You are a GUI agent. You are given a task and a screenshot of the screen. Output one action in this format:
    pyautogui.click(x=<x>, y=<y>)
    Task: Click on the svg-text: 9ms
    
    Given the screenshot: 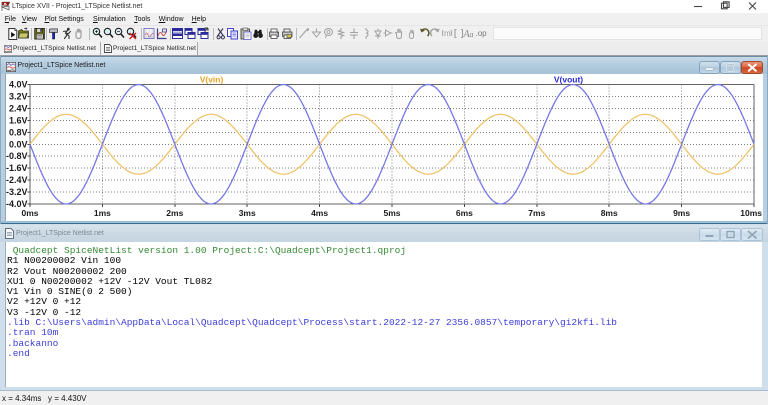 What is the action you would take?
    pyautogui.click(x=681, y=213)
    